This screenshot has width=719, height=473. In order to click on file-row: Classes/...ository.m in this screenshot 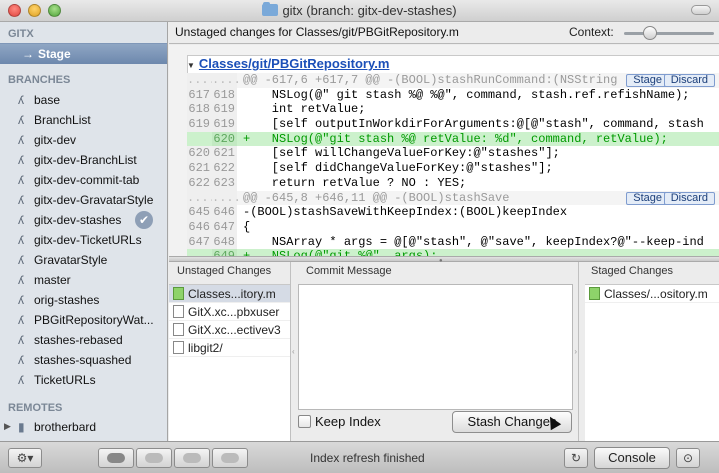, I will do `click(652, 294)`.